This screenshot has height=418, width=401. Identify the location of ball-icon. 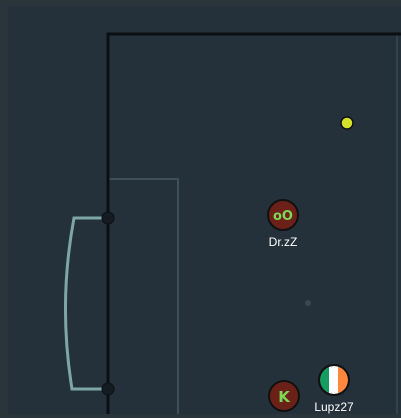
(347, 123).